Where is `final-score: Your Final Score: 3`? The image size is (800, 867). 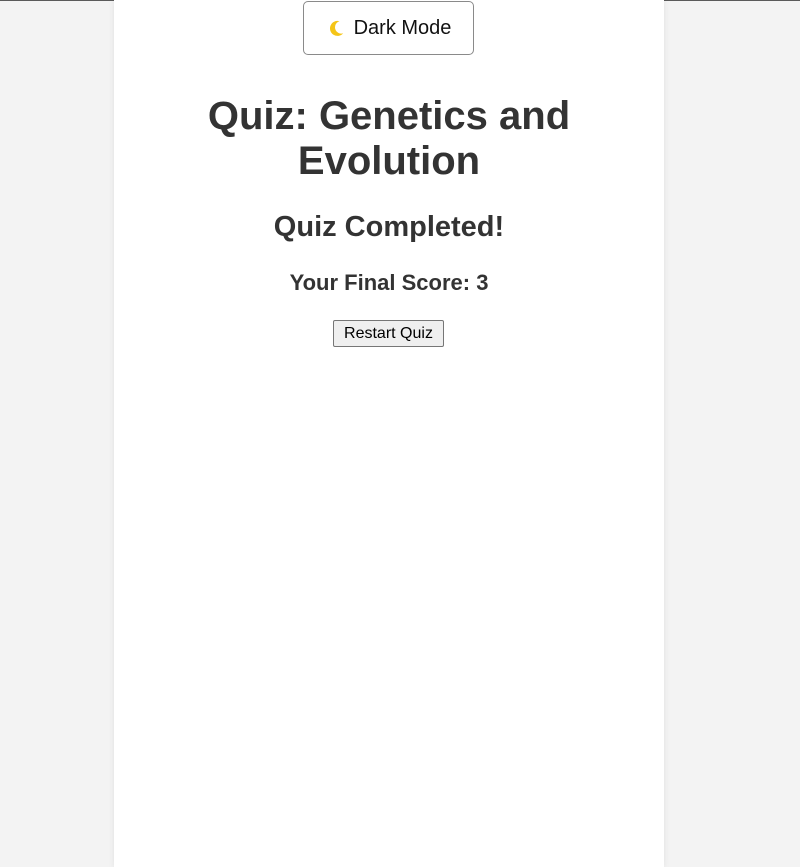
final-score: Your Final Score: 3 is located at coordinates (389, 283).